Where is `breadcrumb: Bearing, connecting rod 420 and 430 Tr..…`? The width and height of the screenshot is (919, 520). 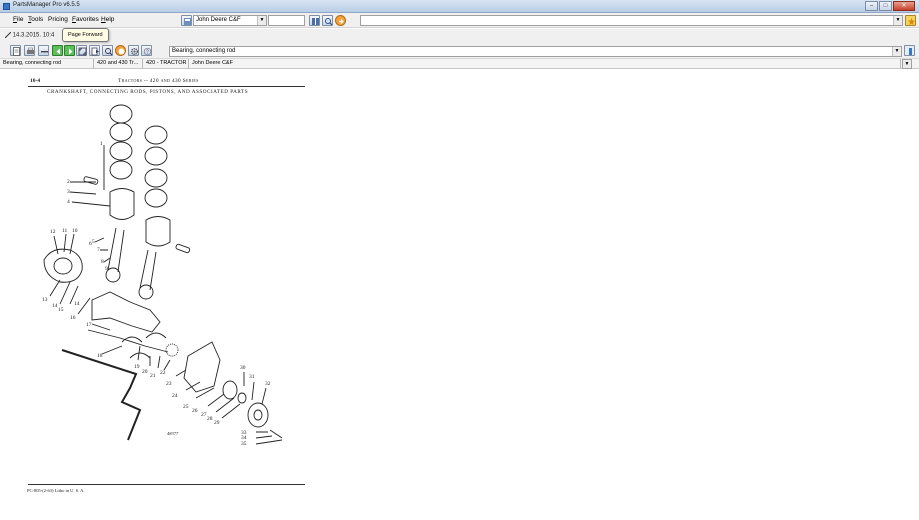
breadcrumb: Bearing, connecting rod 420 and 430 Tr..… is located at coordinates (459, 64).